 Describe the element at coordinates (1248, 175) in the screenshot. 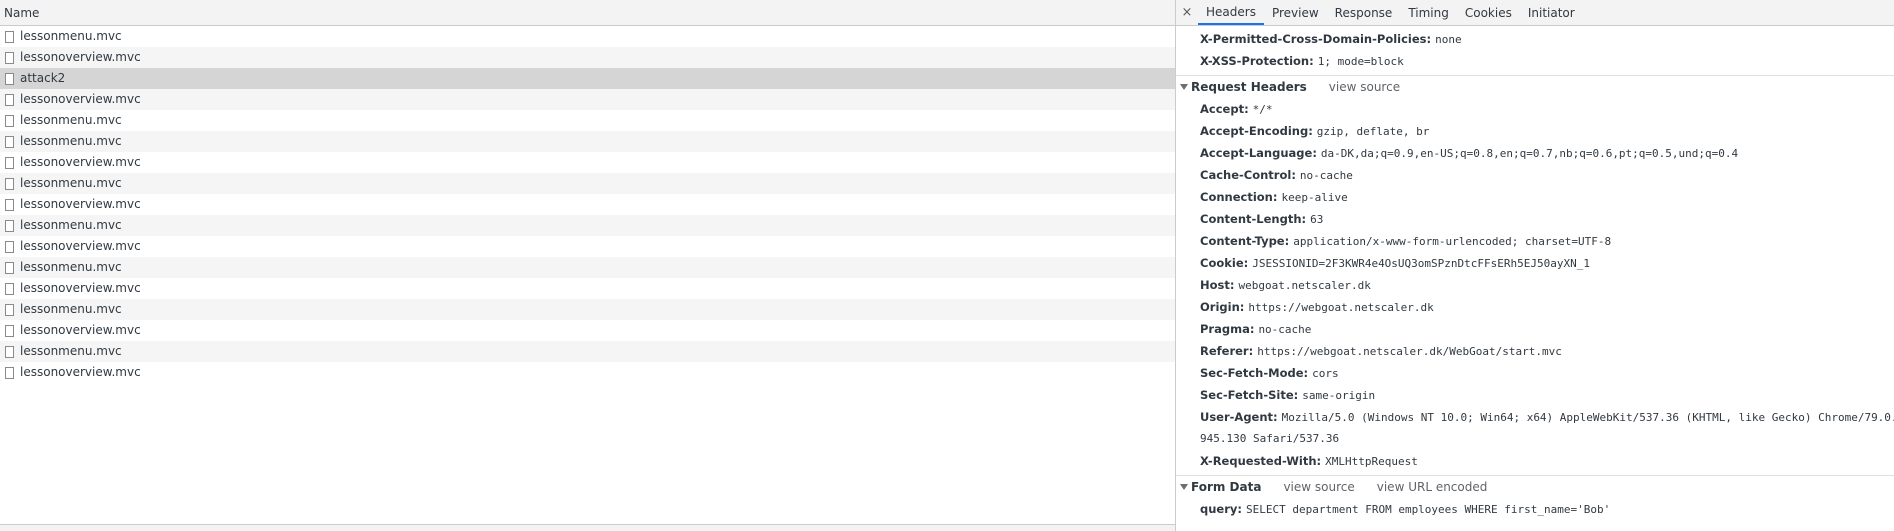

I see `header-key: Cache-Control:` at that location.